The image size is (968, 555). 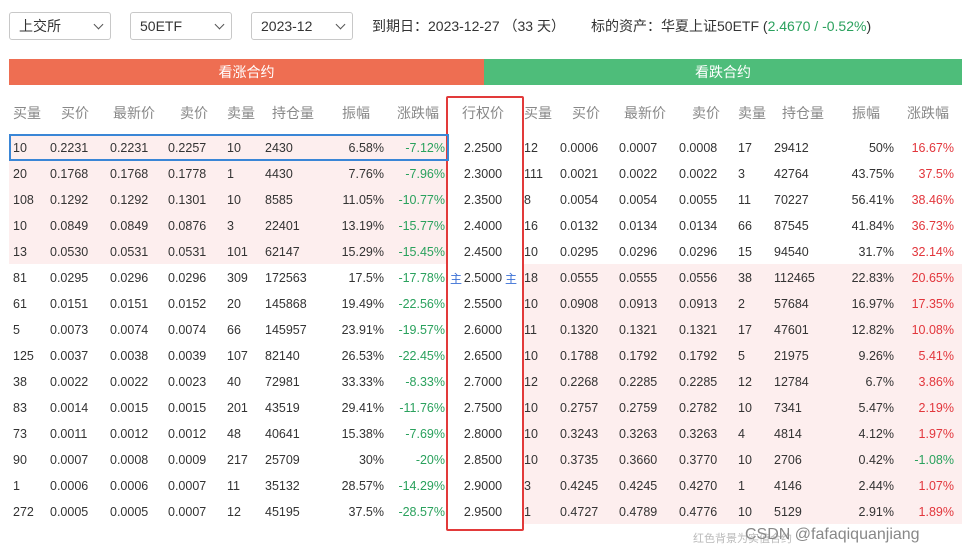 I want to click on put-cell: 9.26%, so click(x=865, y=356).